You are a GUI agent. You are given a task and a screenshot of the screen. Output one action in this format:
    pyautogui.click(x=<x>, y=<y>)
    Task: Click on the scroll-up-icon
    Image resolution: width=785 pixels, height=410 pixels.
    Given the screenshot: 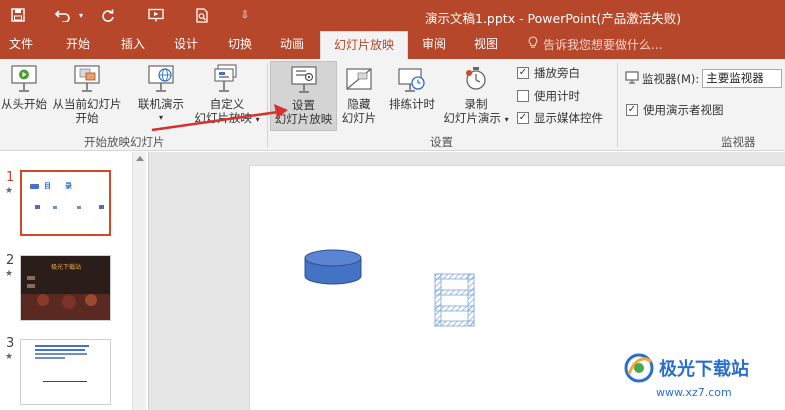 What is the action you would take?
    pyautogui.click(x=140, y=158)
    